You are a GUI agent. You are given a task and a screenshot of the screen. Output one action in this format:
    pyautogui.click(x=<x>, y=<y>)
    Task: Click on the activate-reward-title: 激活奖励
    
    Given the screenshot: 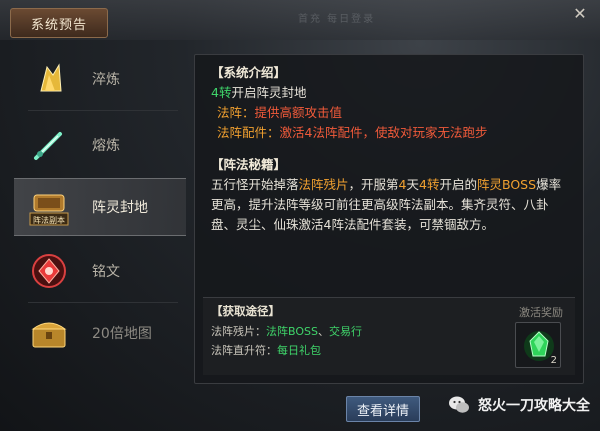 What is the action you would take?
    pyautogui.click(x=541, y=312)
    